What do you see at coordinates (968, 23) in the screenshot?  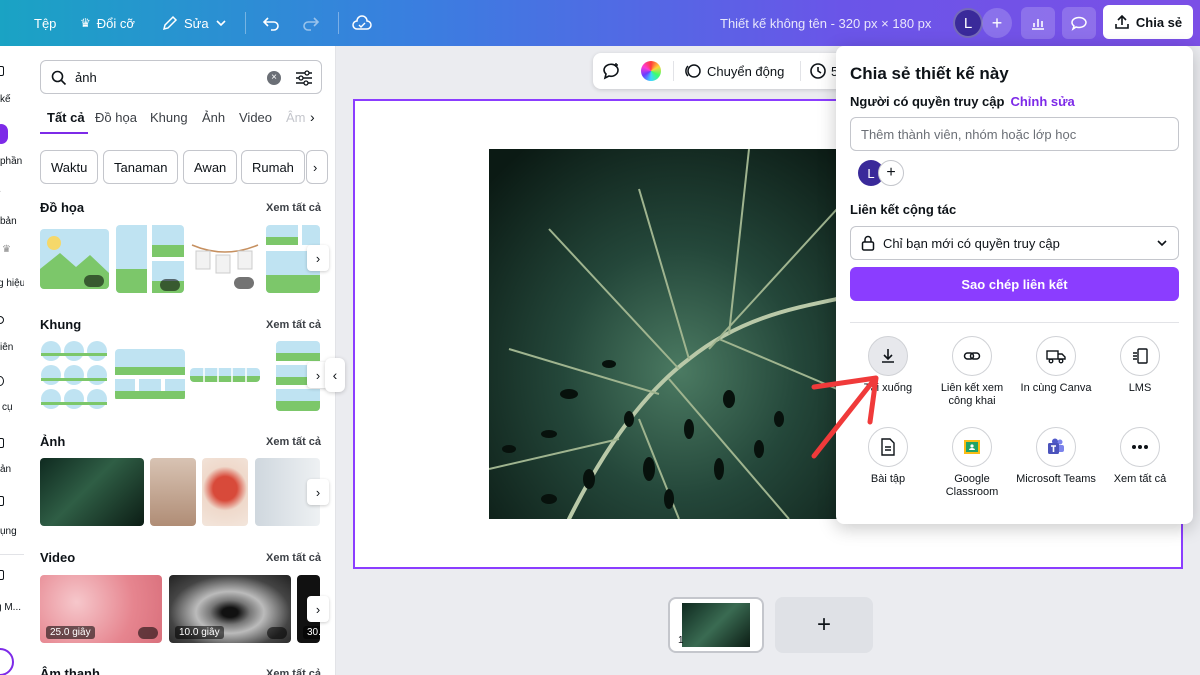 I see `user-avatar: L` at bounding box center [968, 23].